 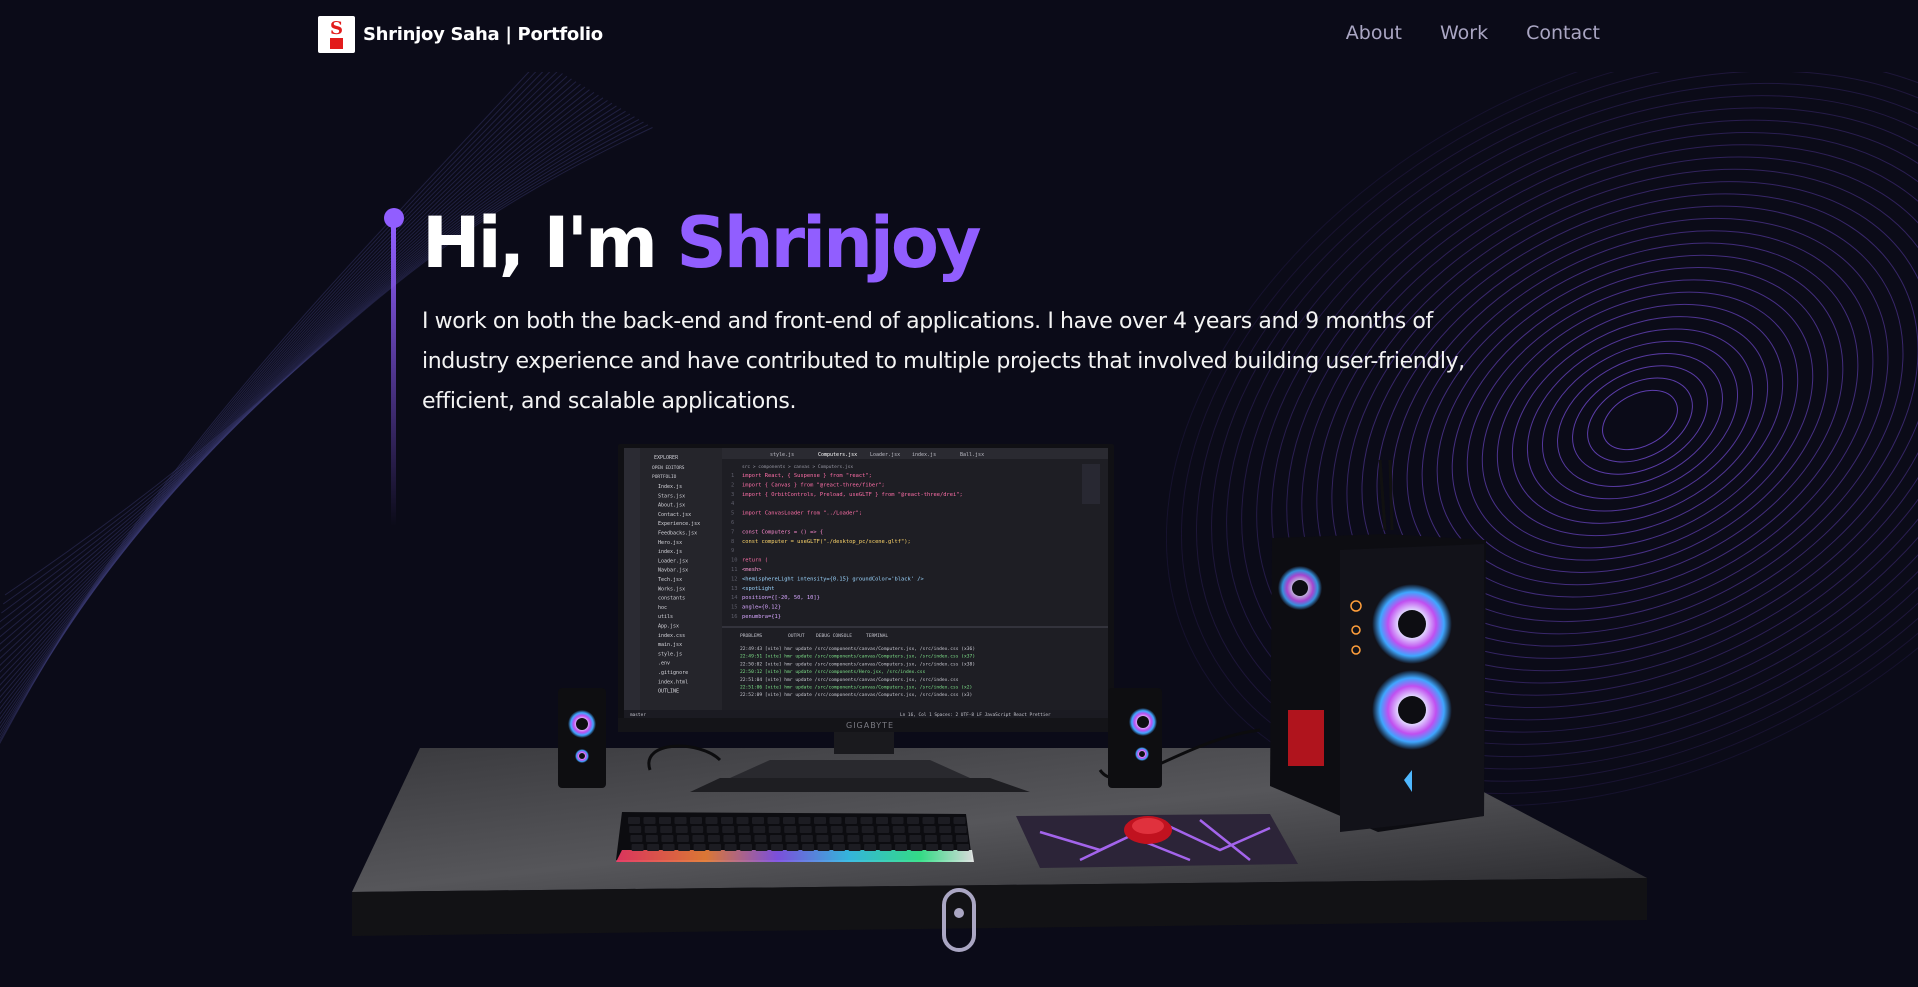 I want to click on editor-code-line: penumbra={1}, so click(x=761, y=617).